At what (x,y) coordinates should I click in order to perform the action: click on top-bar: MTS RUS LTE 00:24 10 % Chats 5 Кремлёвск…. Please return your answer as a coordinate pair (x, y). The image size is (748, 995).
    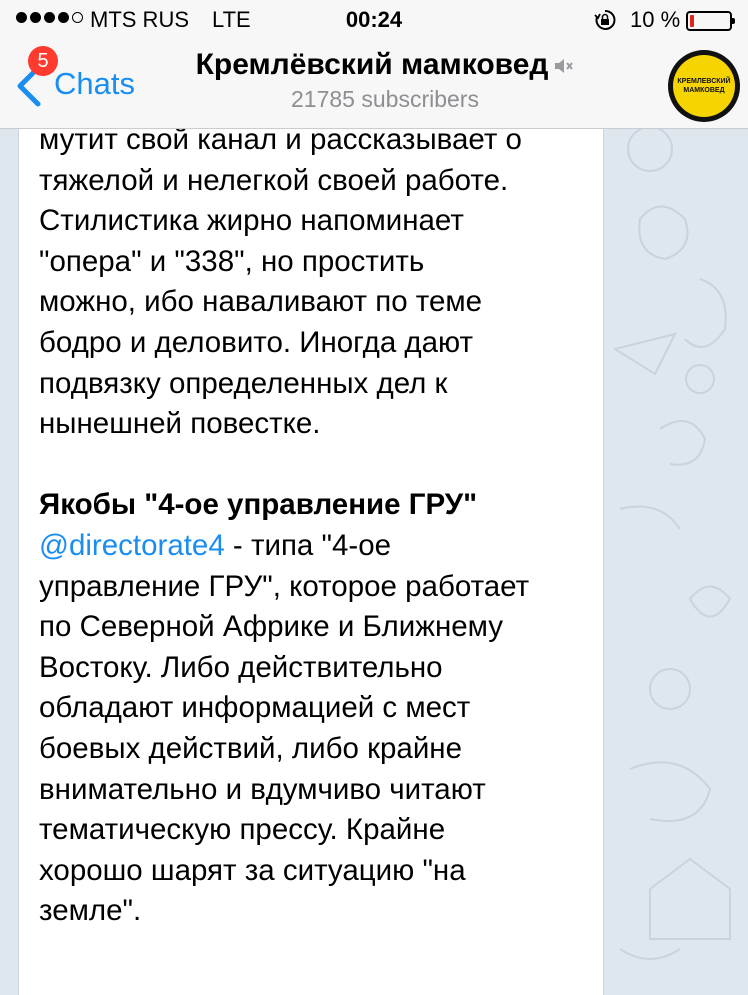
    Looking at the image, I should click on (374, 64).